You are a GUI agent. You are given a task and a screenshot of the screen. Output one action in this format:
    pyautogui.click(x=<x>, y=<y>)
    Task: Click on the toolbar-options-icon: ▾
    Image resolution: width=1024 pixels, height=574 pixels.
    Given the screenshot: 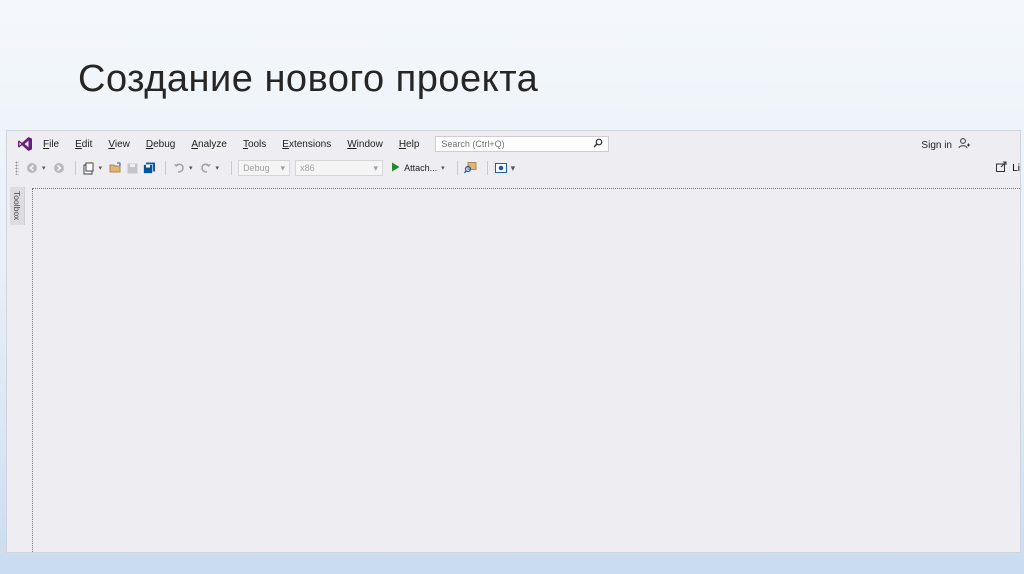 What is the action you would take?
    pyautogui.click(x=513, y=168)
    